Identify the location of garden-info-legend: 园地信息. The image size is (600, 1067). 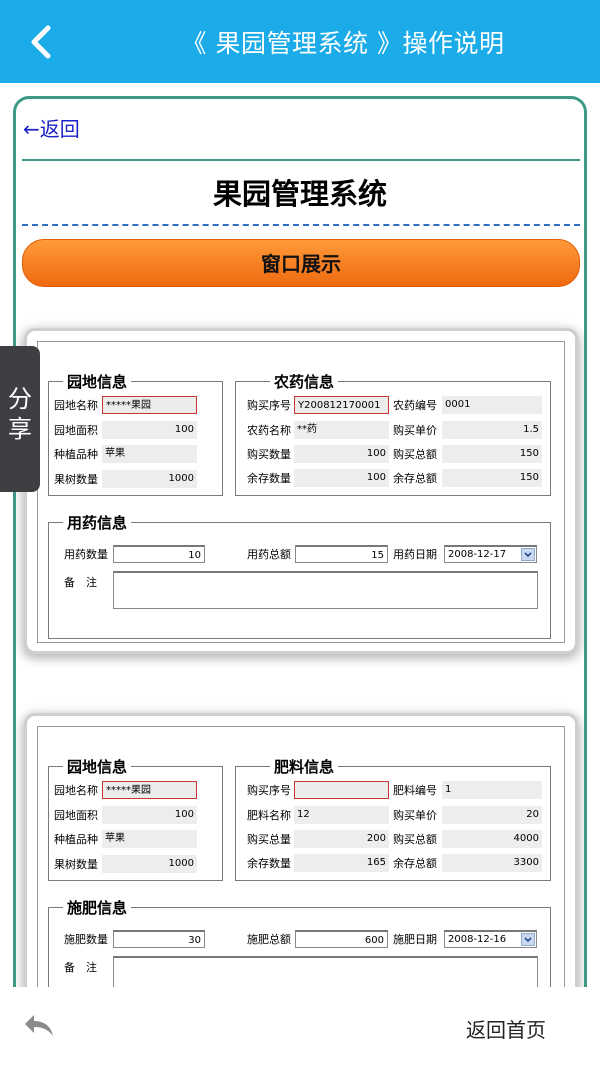
(97, 766).